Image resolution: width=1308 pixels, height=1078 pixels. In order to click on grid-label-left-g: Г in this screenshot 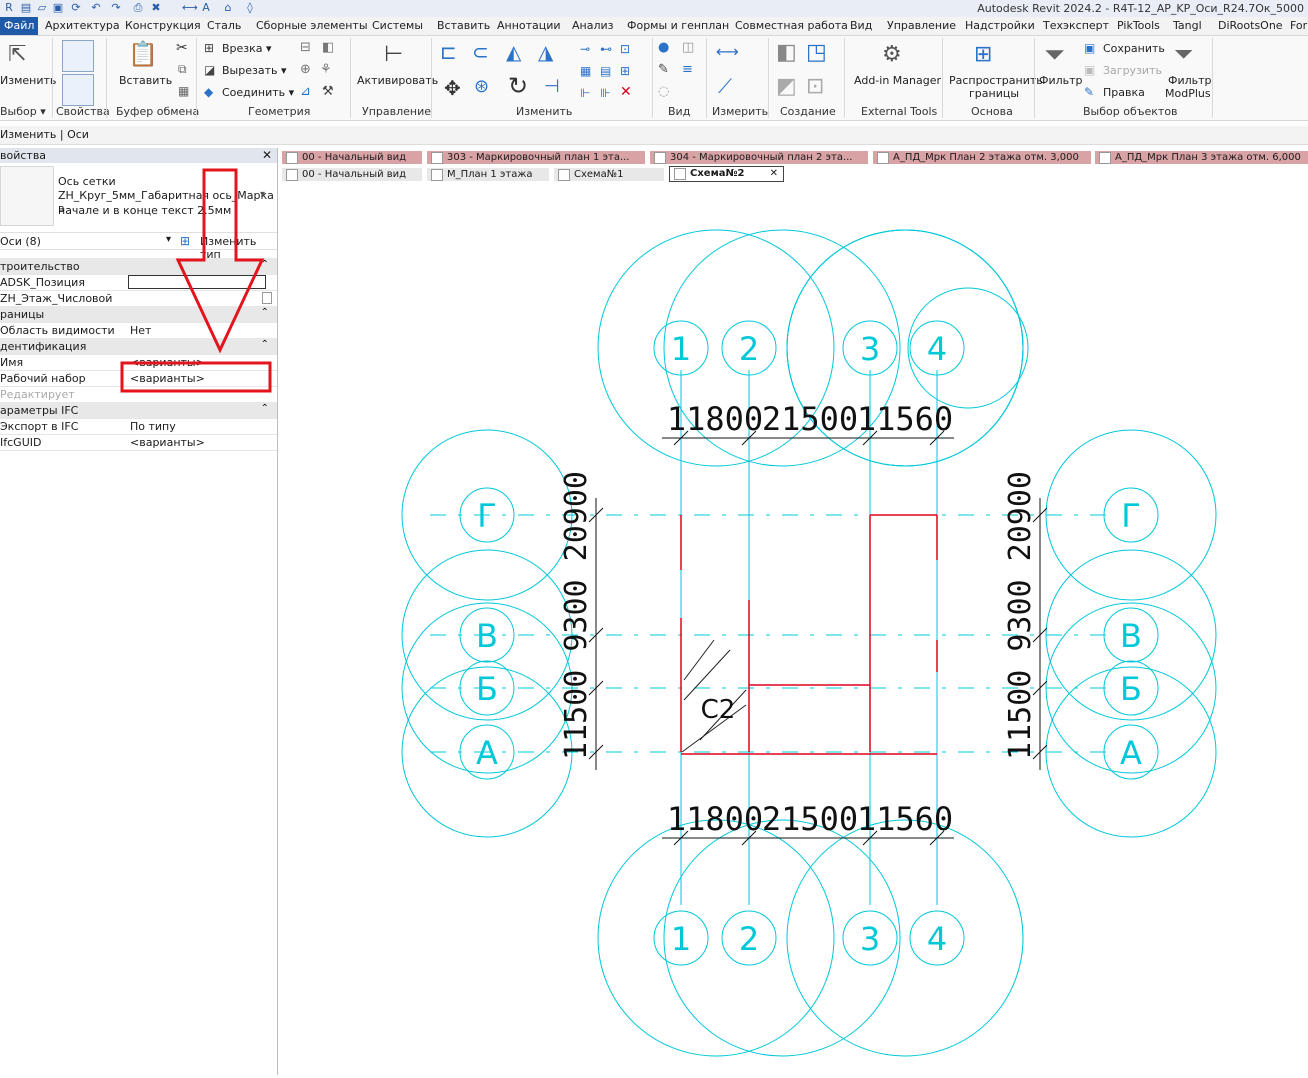, I will do `click(487, 516)`.